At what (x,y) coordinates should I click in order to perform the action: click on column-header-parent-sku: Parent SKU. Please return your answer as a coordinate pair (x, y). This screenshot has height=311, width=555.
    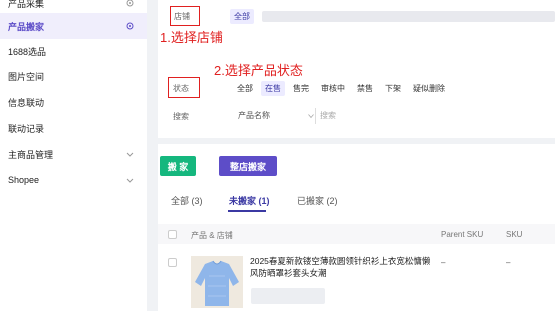
    Looking at the image, I should click on (462, 234).